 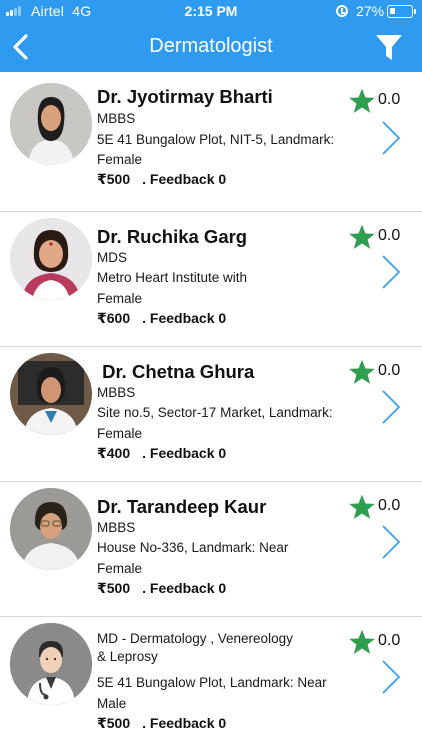 I want to click on alarm-clock-icon, so click(x=342, y=11).